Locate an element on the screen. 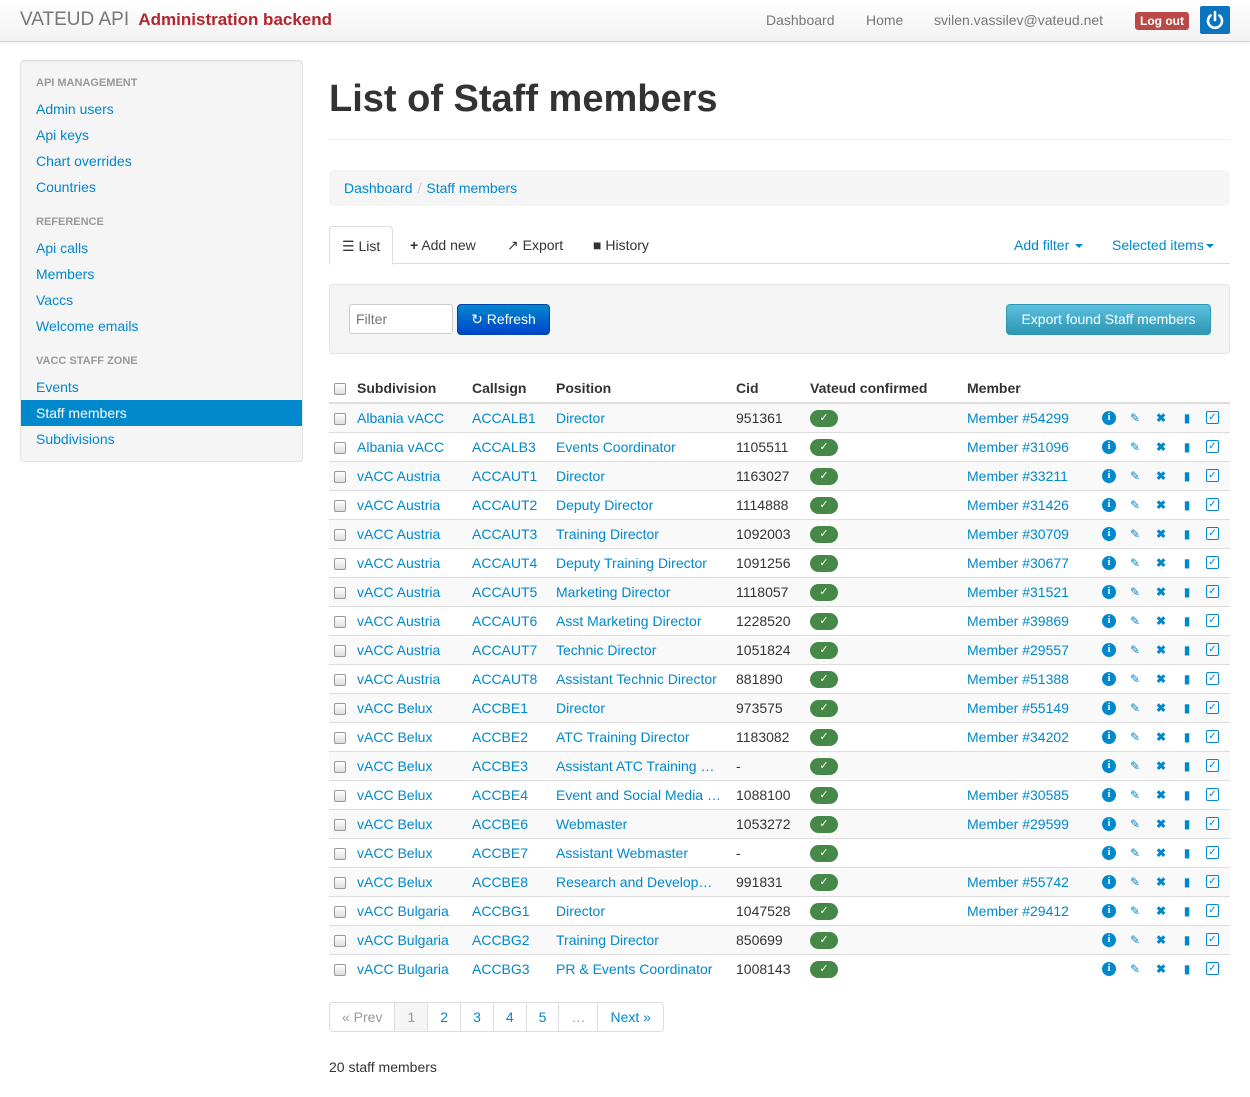  nav-home-link: Home is located at coordinates (884, 20).